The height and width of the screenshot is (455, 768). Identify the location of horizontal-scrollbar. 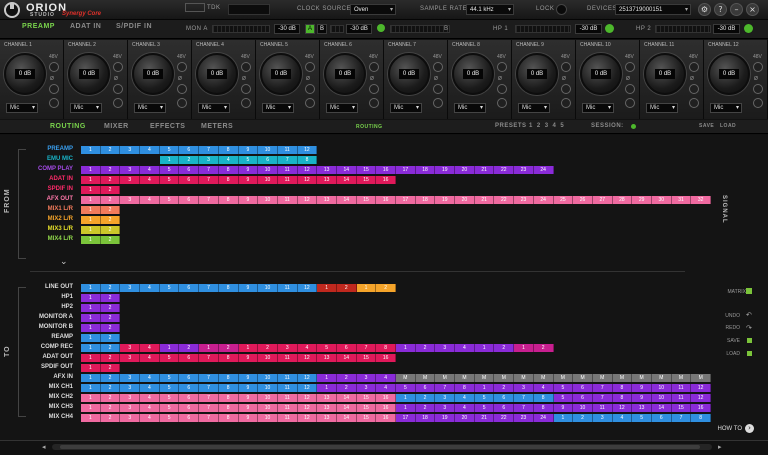
(382, 447).